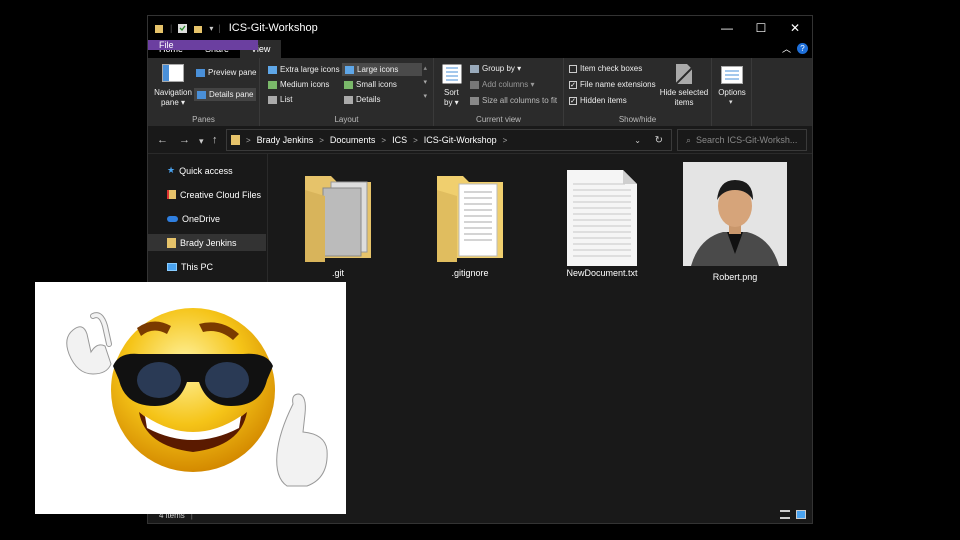 This screenshot has height=540, width=960. What do you see at coordinates (735, 214) in the screenshot?
I see `image-thumbnail-person-photo` at bounding box center [735, 214].